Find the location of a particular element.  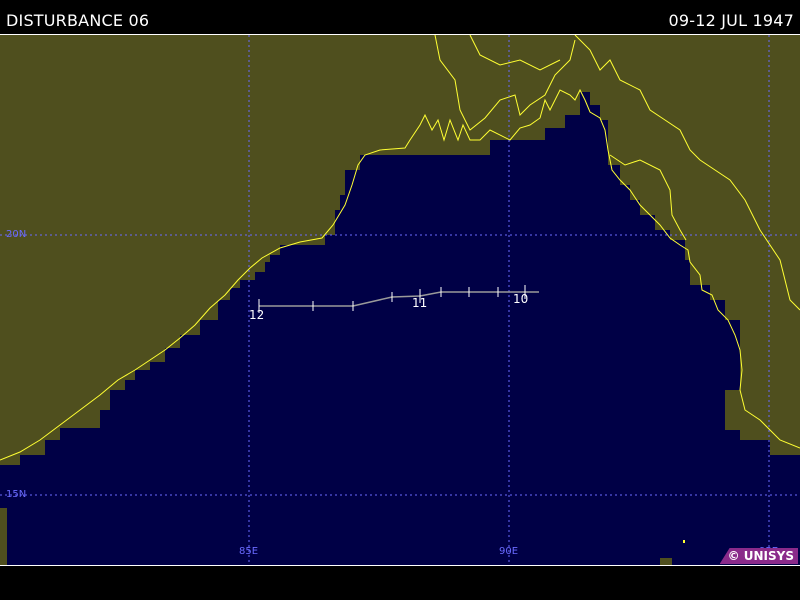

lon-label-90e: 90E is located at coordinates (509, 551).